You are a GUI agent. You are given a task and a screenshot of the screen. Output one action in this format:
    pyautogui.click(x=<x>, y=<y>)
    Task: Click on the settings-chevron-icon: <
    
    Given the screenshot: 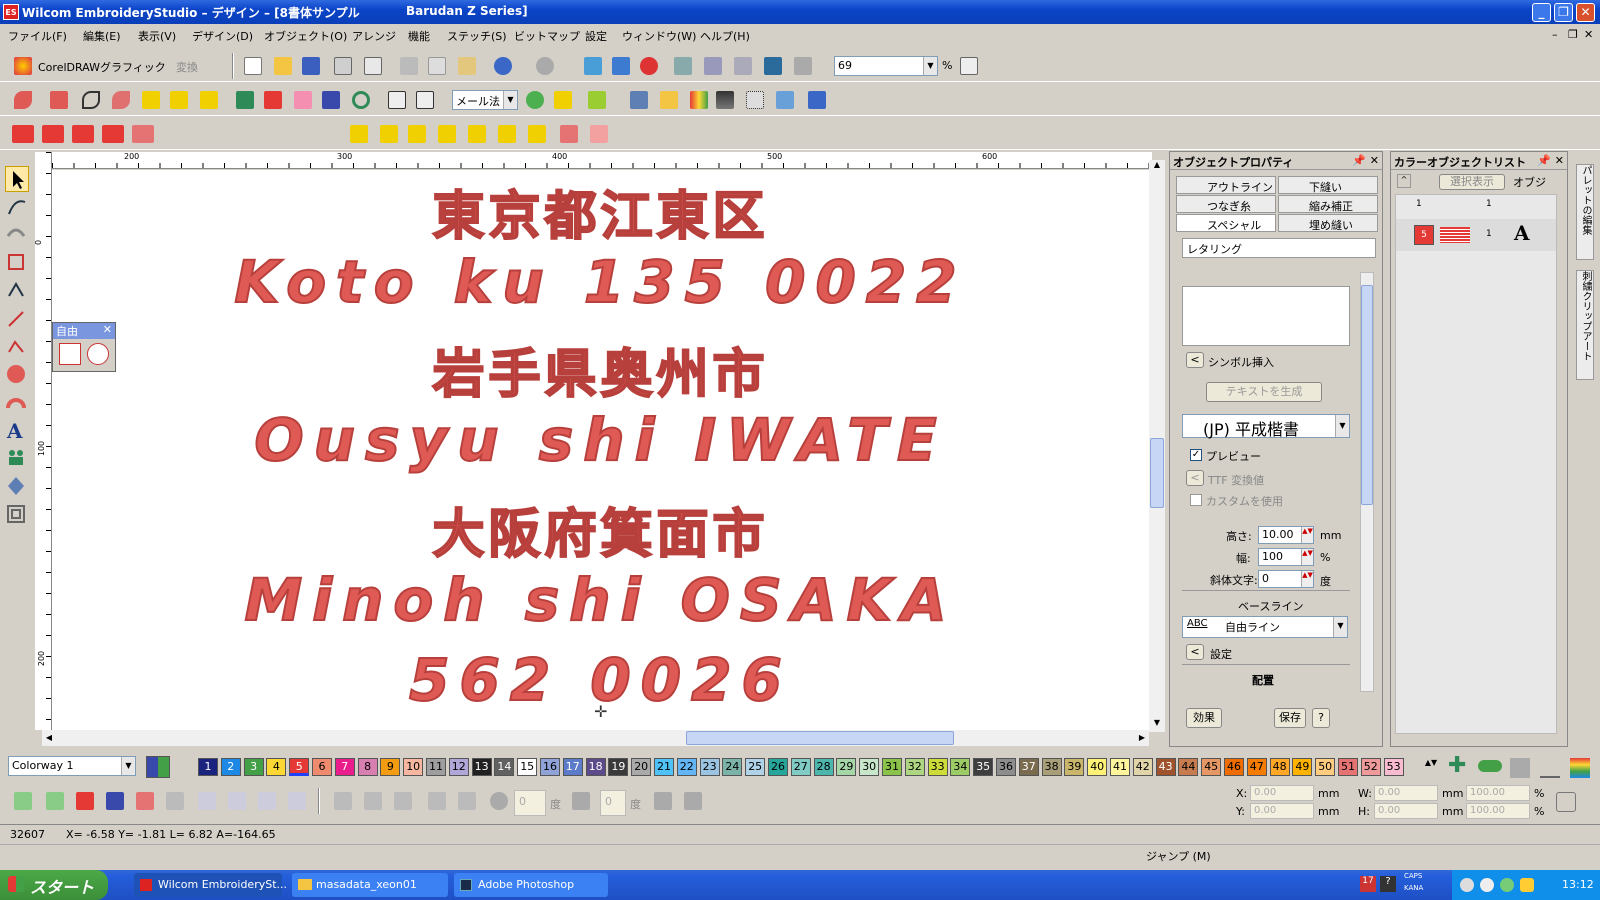 What is the action you would take?
    pyautogui.click(x=1195, y=652)
    